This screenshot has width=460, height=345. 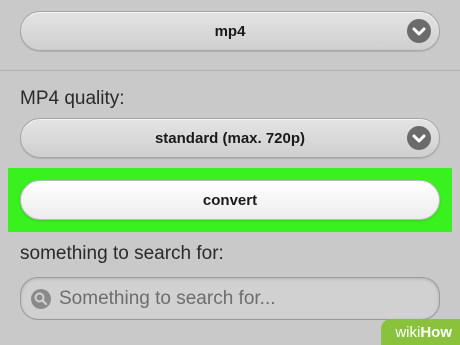 What do you see at coordinates (436, 332) in the screenshot?
I see `watermark-how: How` at bounding box center [436, 332].